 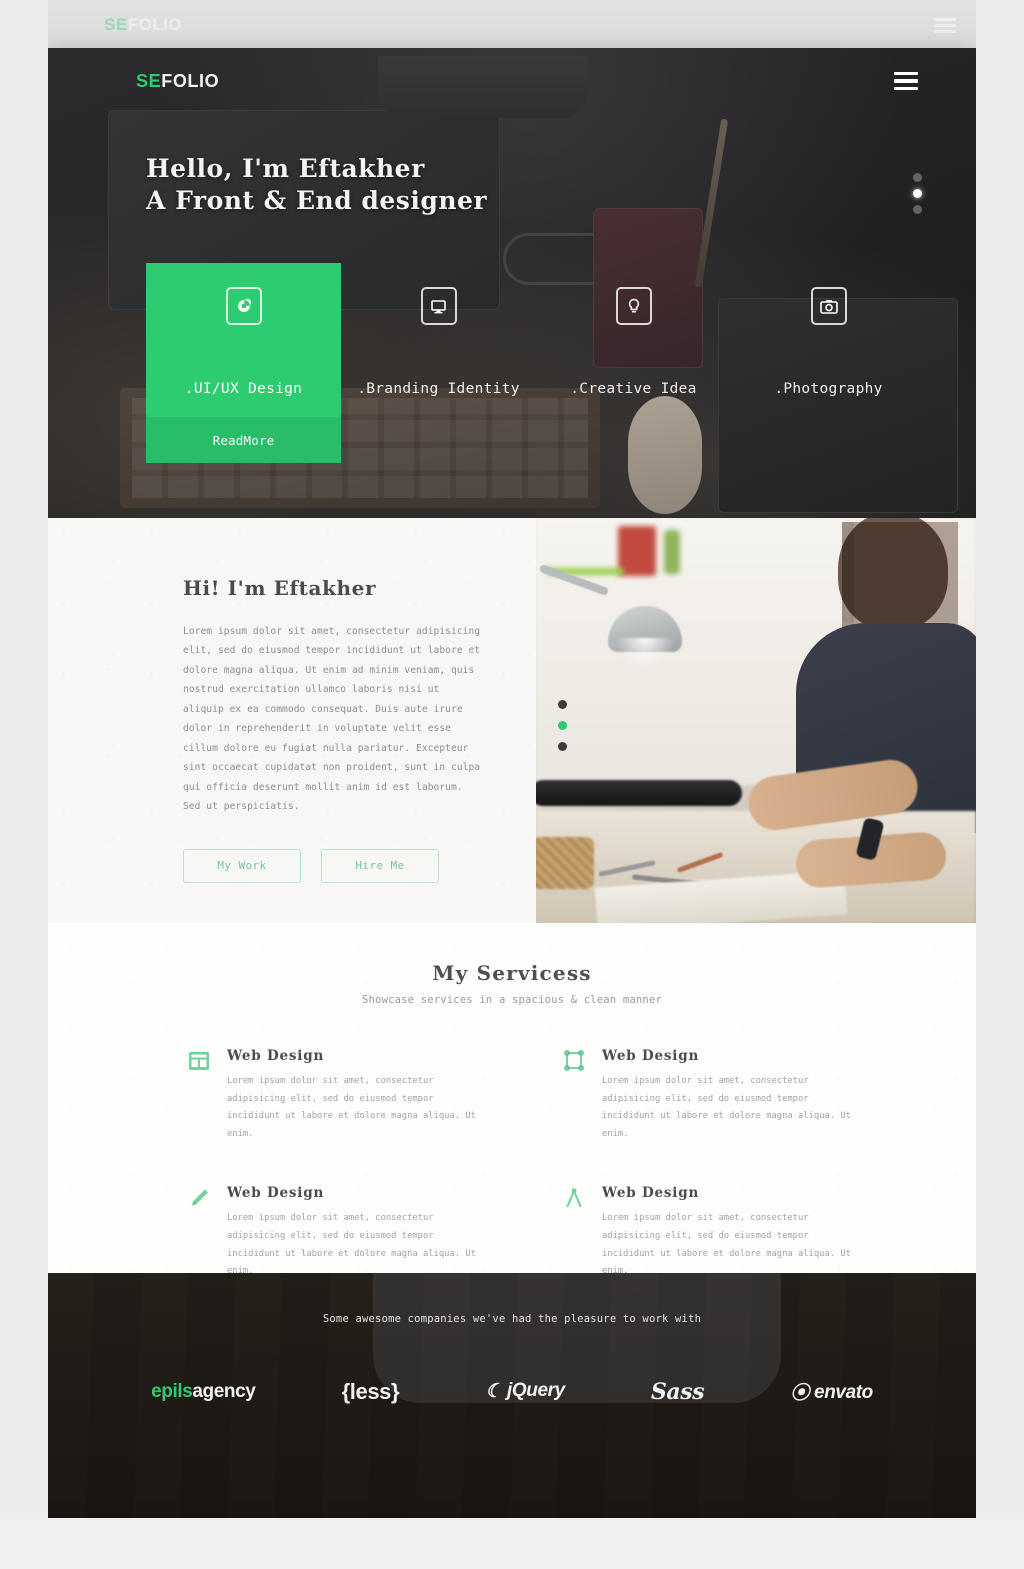 What do you see at coordinates (243, 306) in the screenshot?
I see `ui-ux-icon` at bounding box center [243, 306].